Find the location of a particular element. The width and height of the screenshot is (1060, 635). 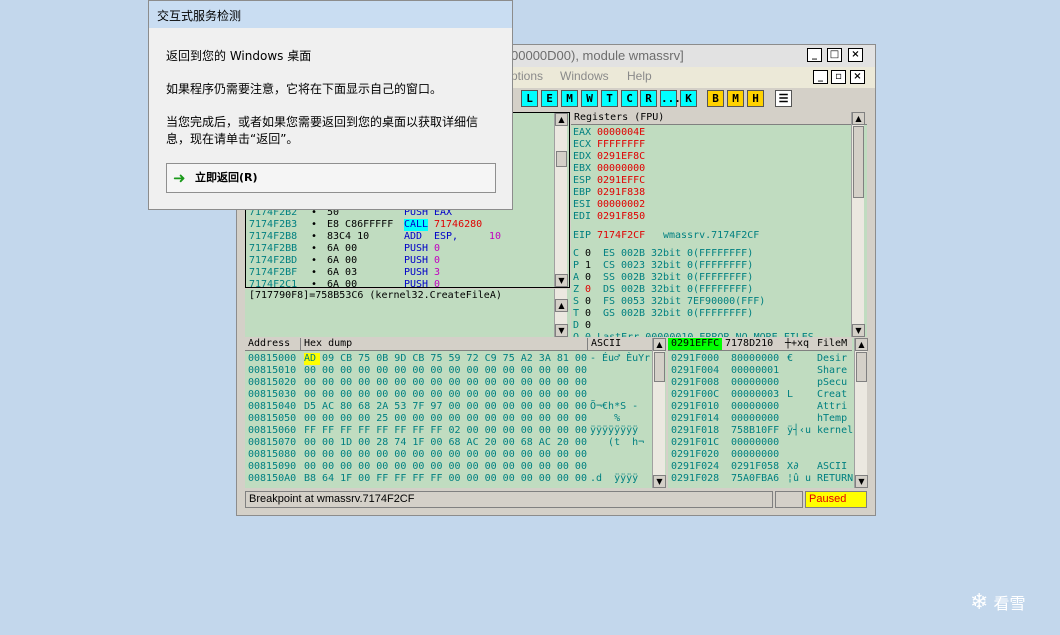

toolbar-callstack-button: K is located at coordinates (688, 98).